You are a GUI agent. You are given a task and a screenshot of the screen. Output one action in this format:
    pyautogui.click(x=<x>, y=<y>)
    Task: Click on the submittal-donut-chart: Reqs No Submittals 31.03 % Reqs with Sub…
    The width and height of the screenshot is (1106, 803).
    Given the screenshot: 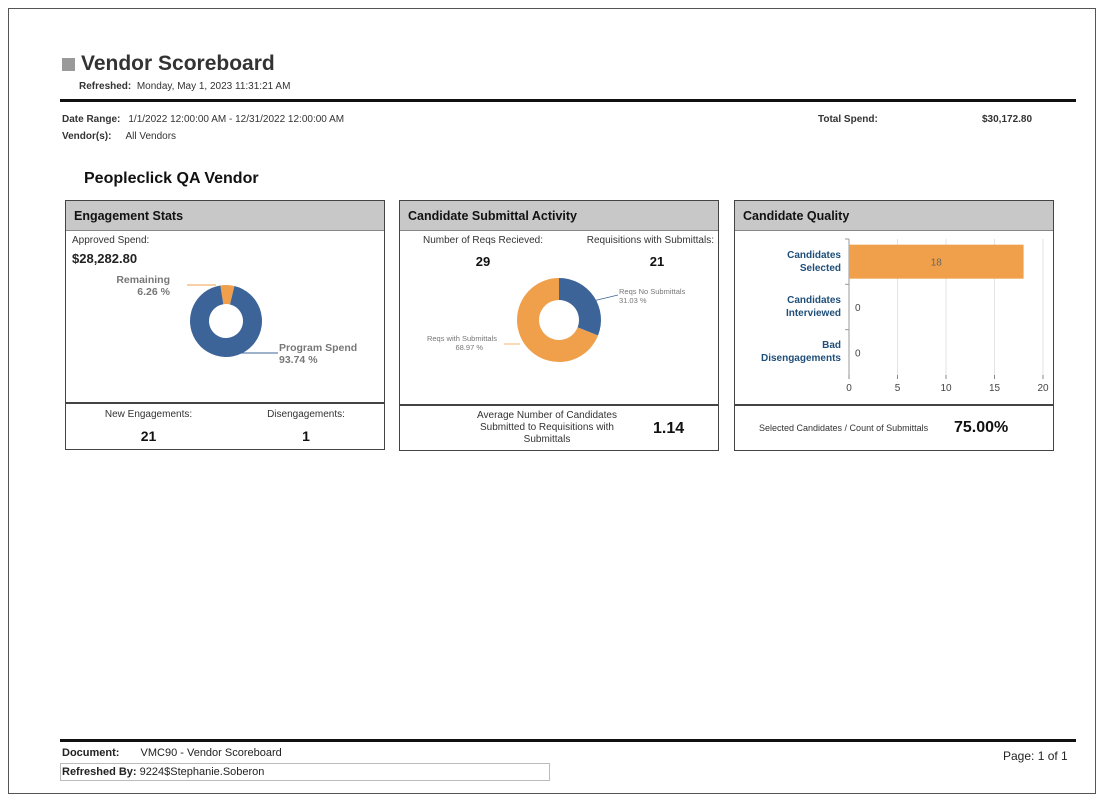 What is the action you would take?
    pyautogui.click(x=556, y=320)
    